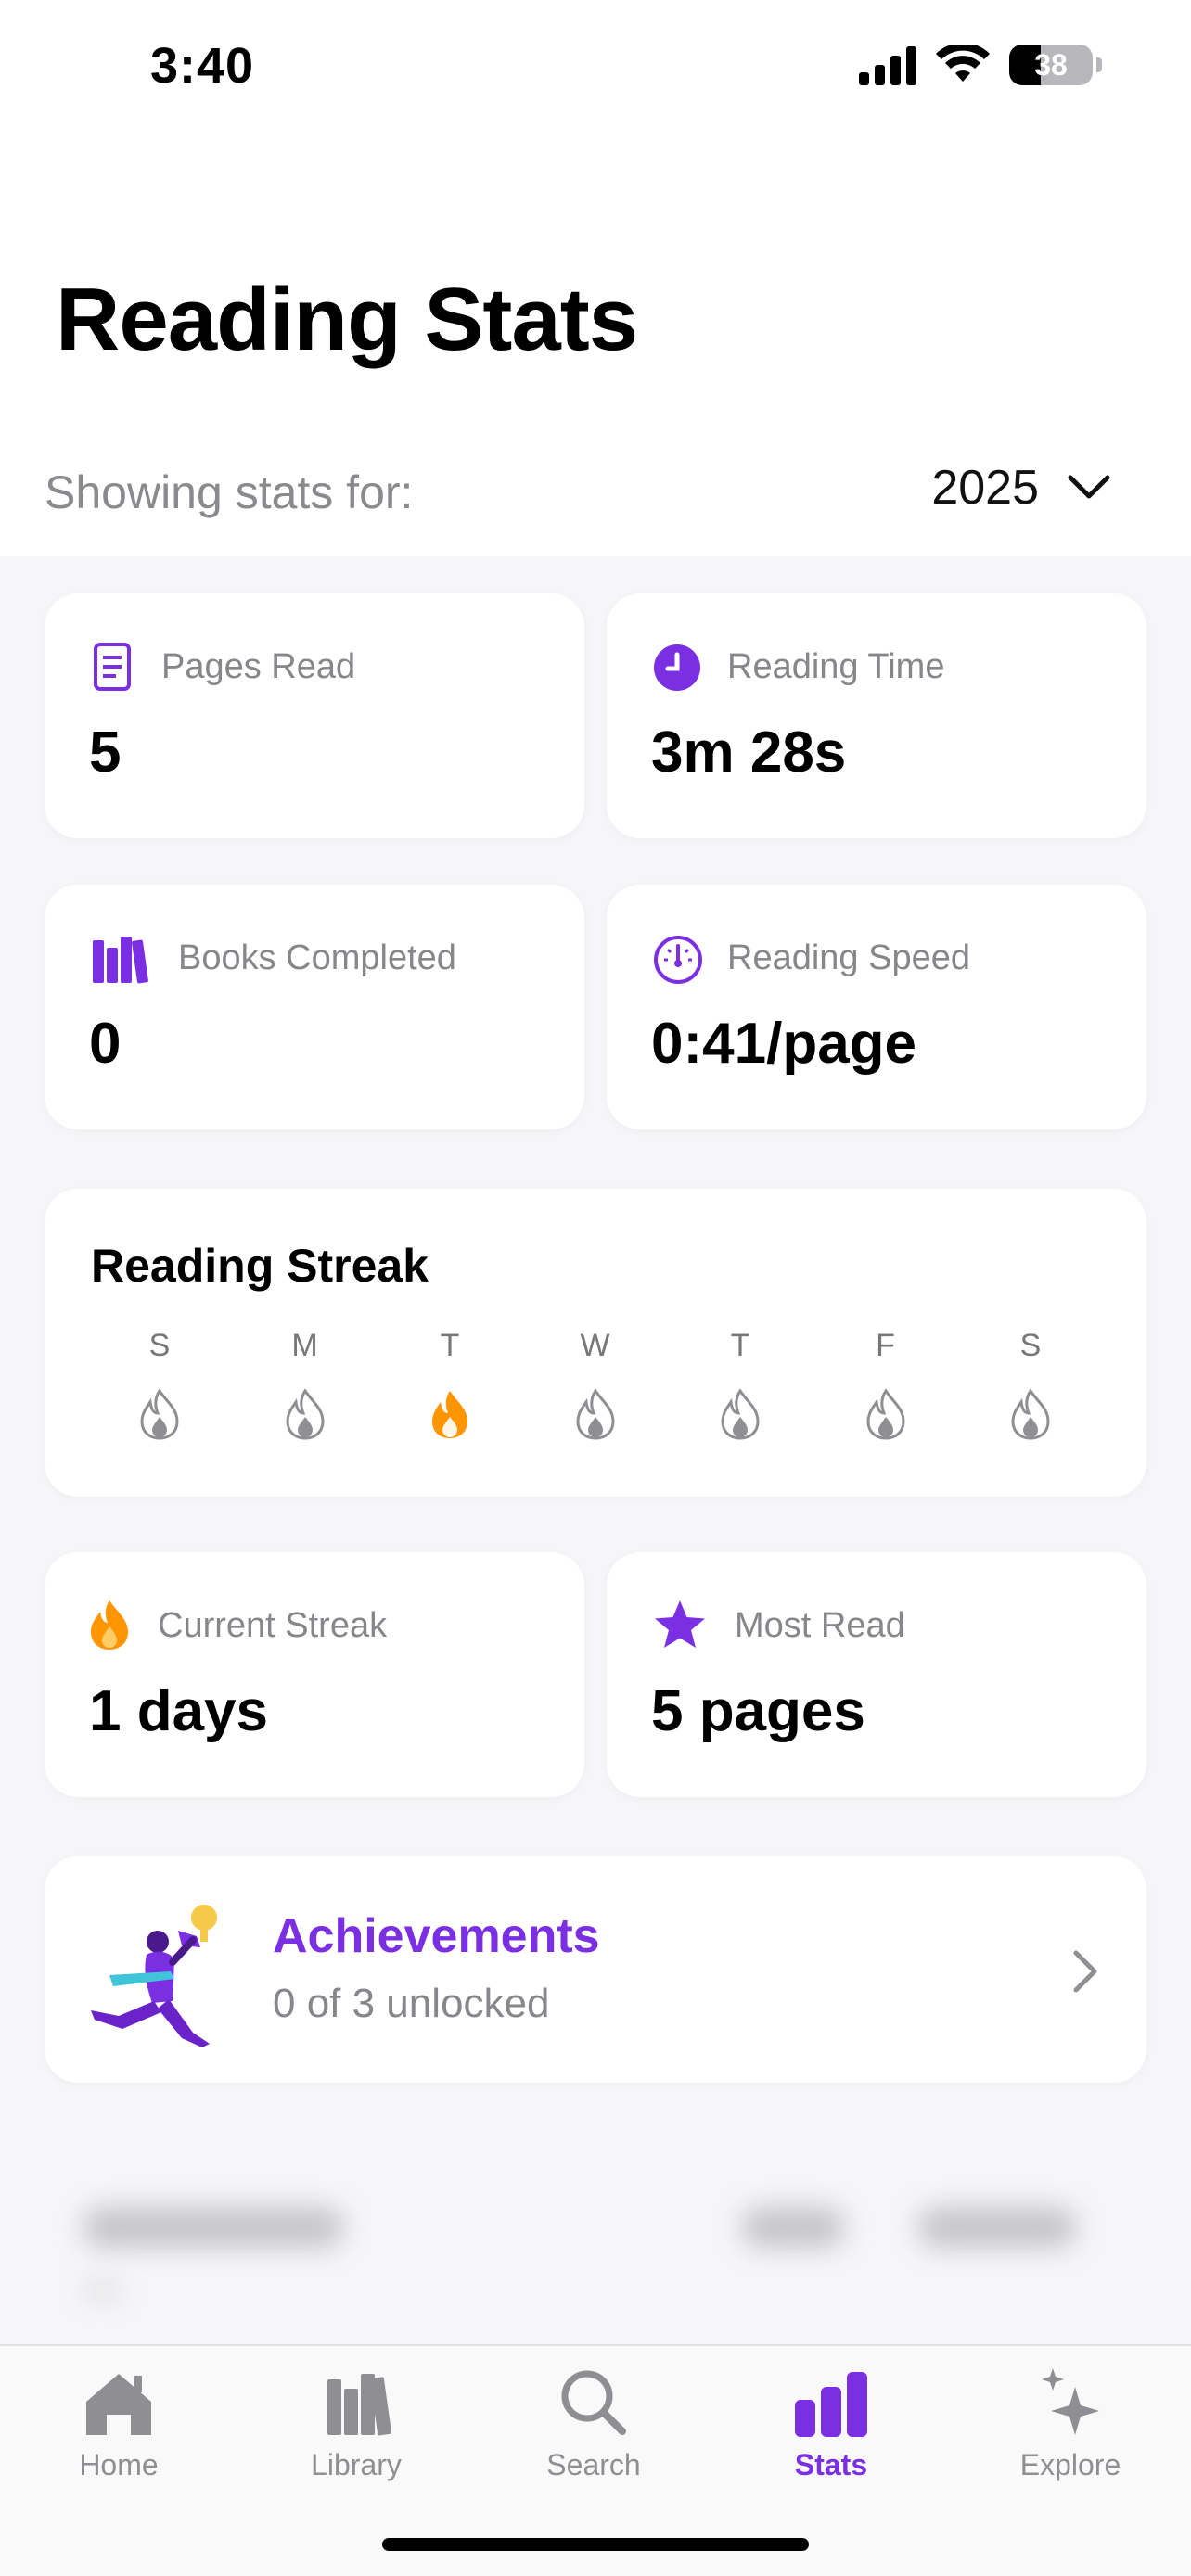 This screenshot has width=1191, height=2576. I want to click on reading-speed-label: Reading Speed, so click(848, 957).